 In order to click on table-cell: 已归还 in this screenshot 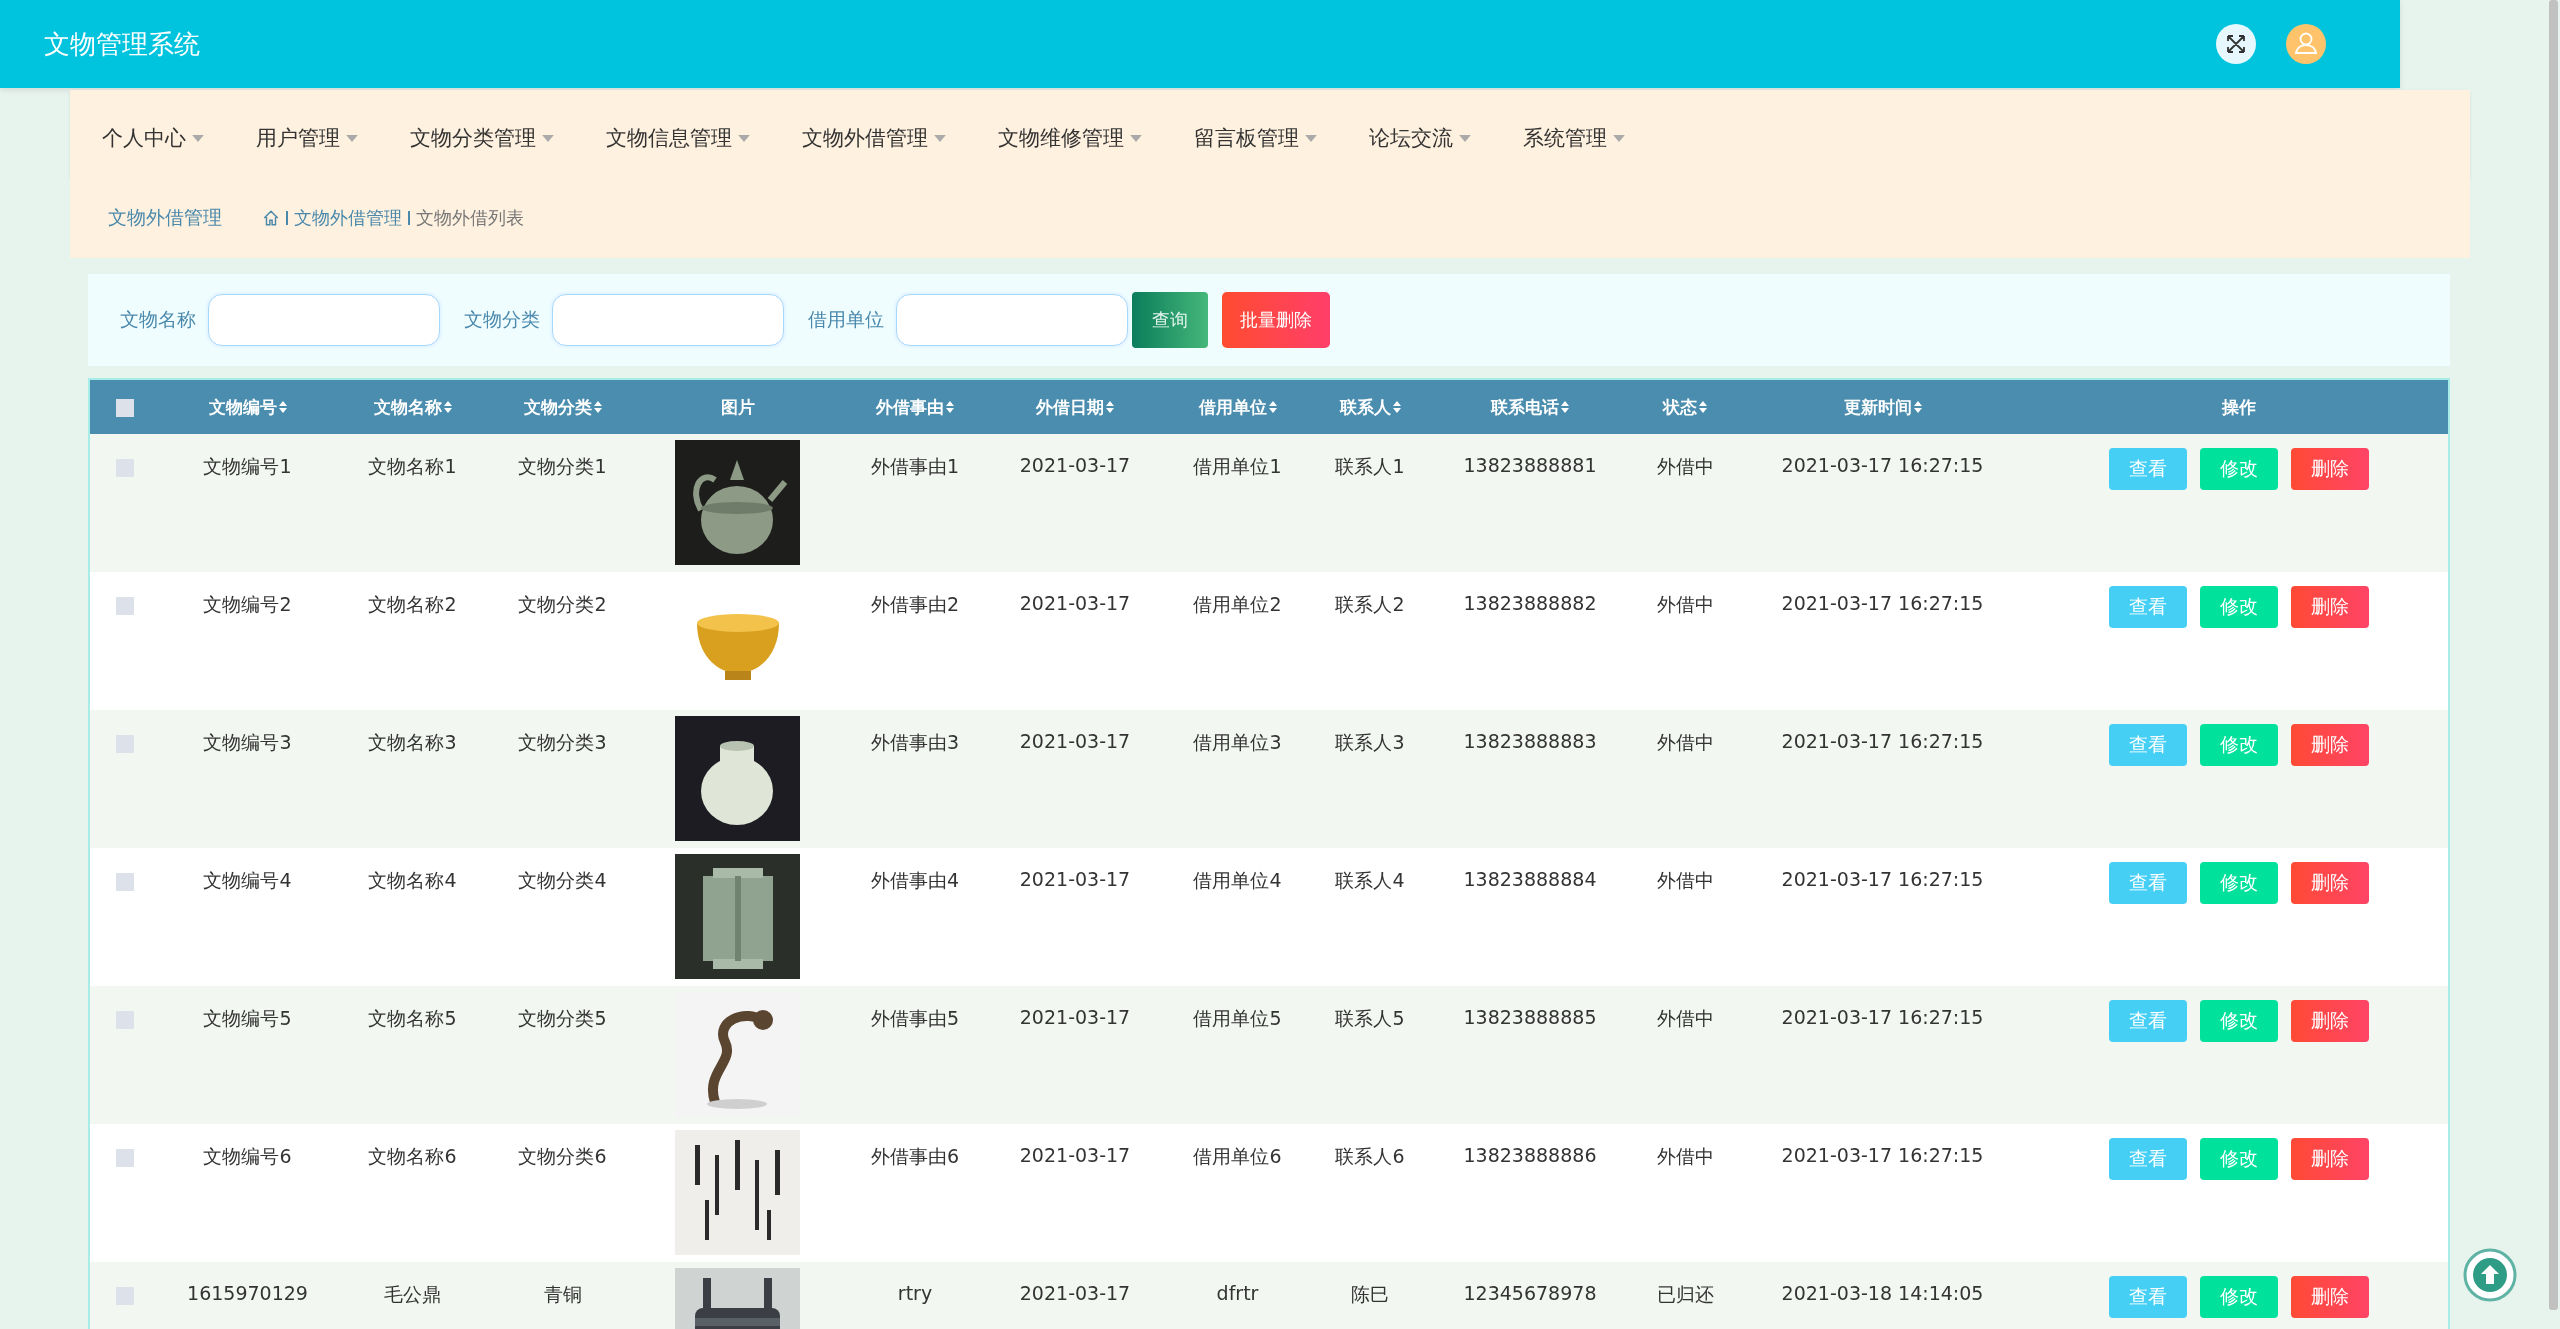, I will do `click(1685, 1294)`.